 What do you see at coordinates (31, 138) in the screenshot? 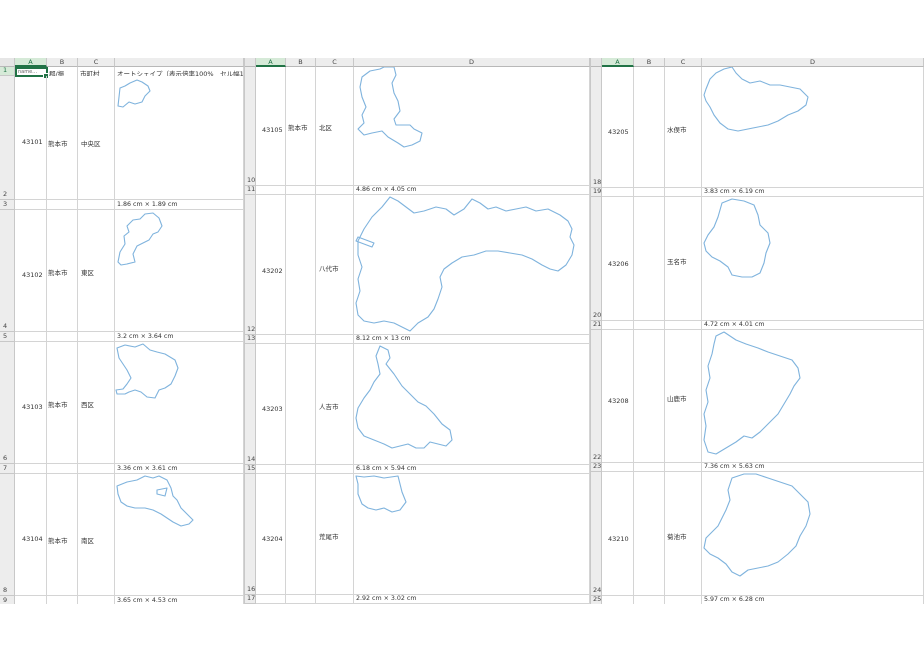
I see `code-cell: 43101` at bounding box center [31, 138].